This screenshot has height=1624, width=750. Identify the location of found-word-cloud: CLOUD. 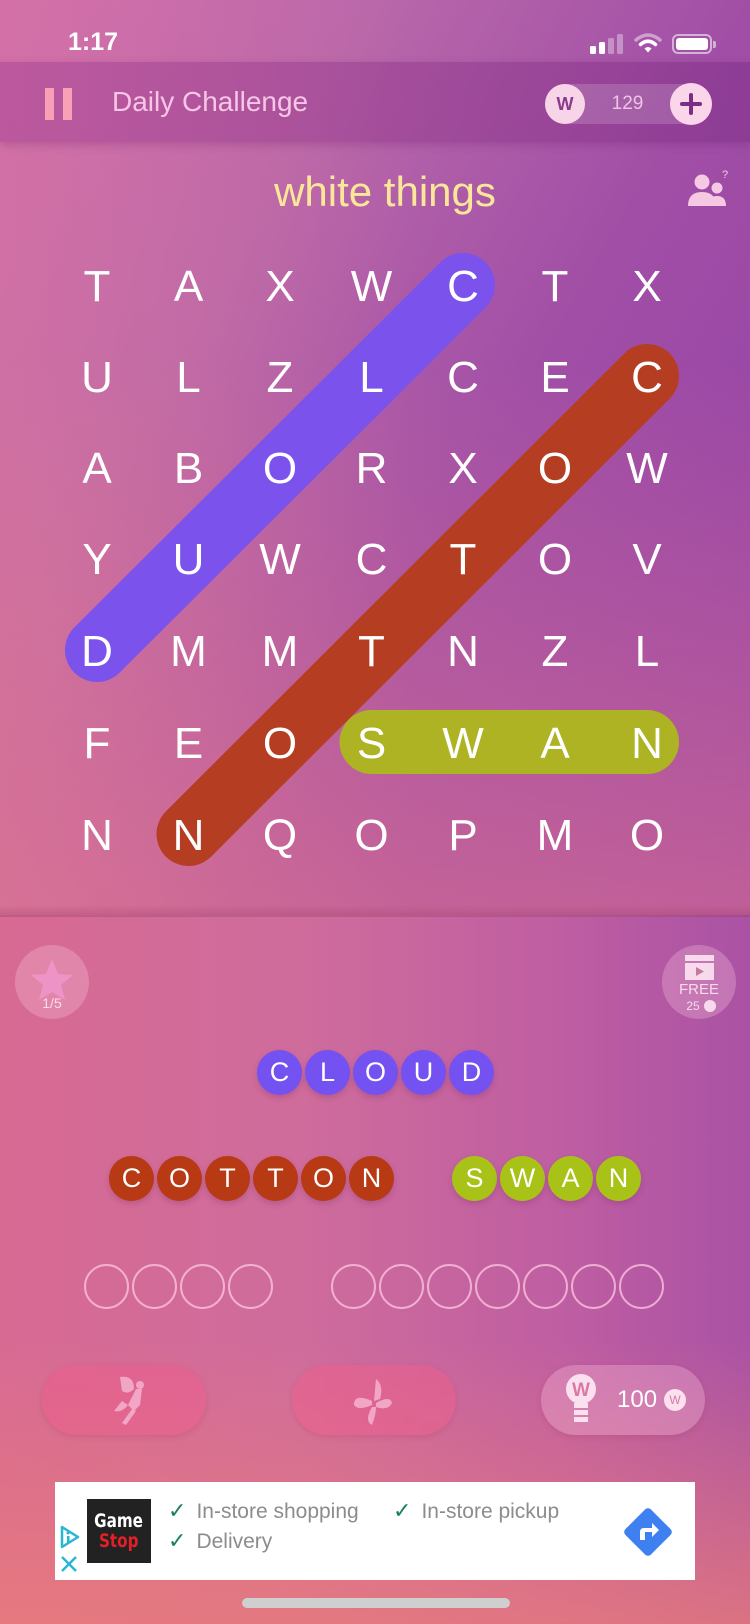
(377, 1072).